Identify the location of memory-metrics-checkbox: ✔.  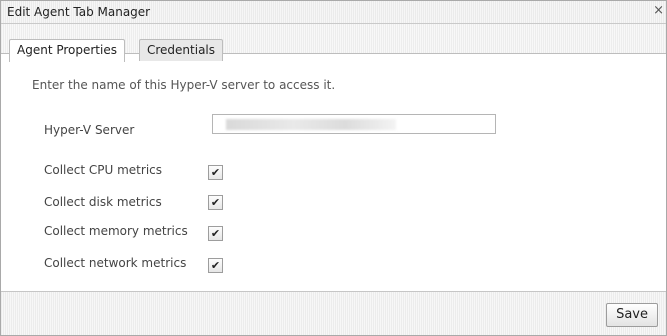
(215, 233).